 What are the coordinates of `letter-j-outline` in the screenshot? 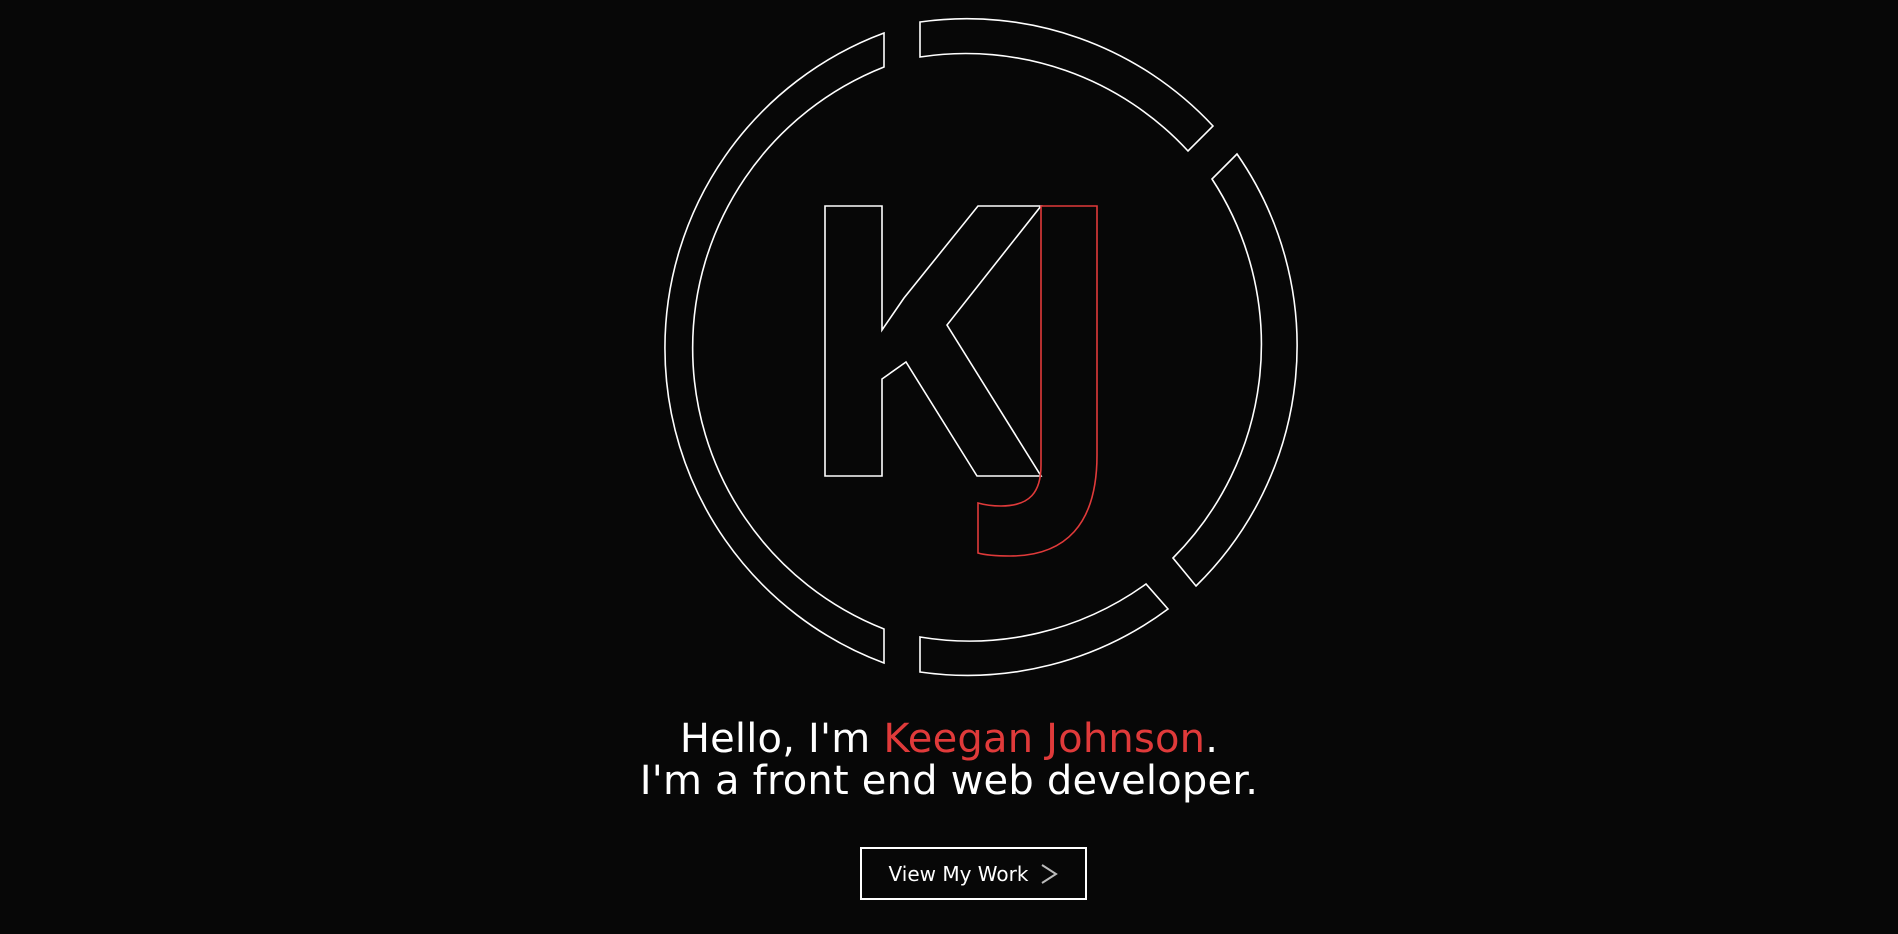 It's located at (1037, 381).